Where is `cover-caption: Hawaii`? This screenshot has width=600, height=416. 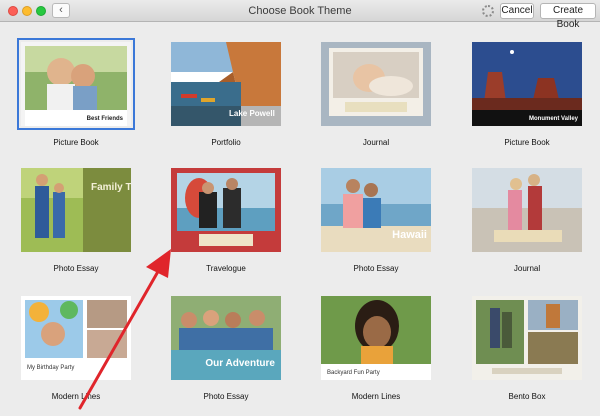 cover-caption: Hawaii is located at coordinates (409, 235).